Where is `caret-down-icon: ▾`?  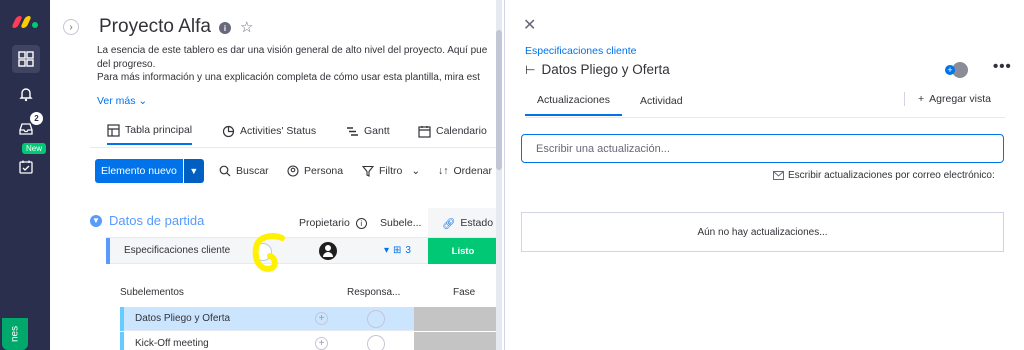 caret-down-icon: ▾ is located at coordinates (387, 250).